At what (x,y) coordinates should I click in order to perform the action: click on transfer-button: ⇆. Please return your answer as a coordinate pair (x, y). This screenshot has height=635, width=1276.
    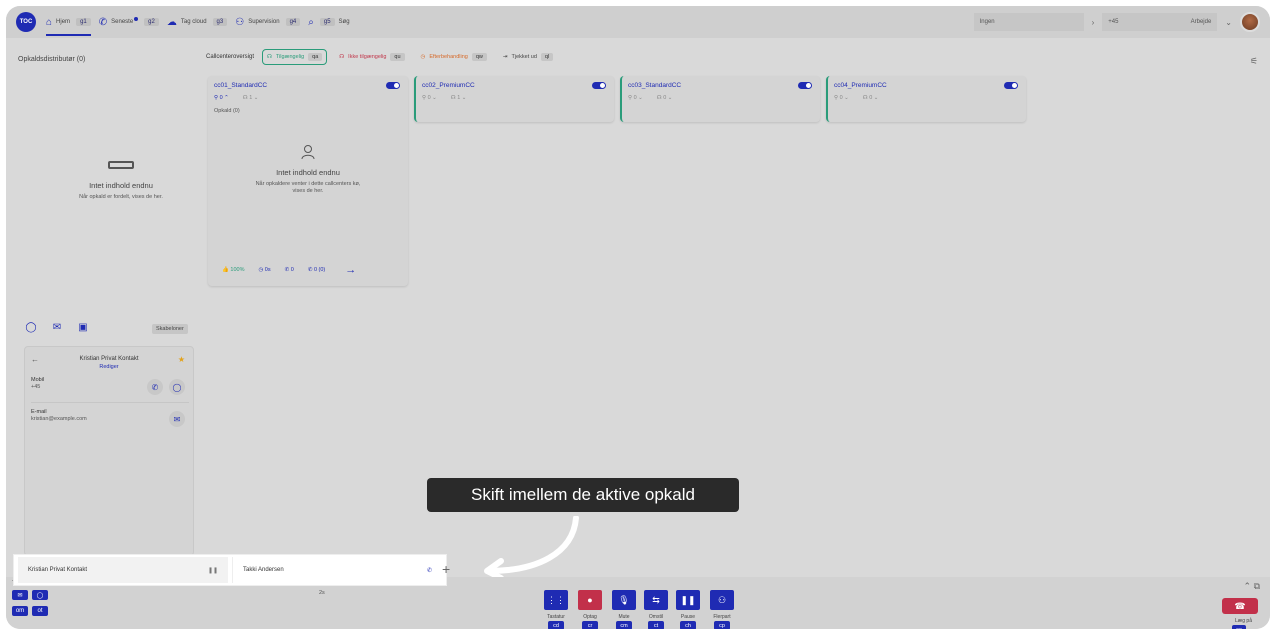
    Looking at the image, I should click on (656, 600).